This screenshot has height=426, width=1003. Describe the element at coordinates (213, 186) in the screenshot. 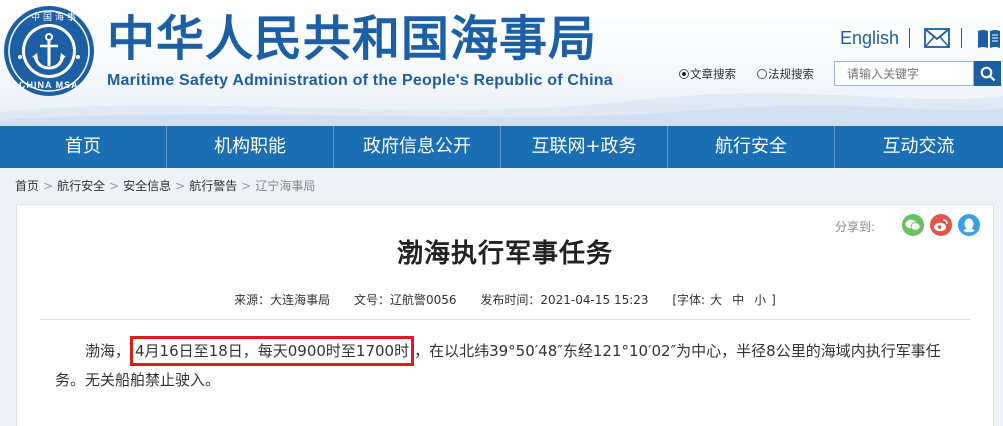

I see `breadcrumb-nav-warning: 航行警告` at that location.